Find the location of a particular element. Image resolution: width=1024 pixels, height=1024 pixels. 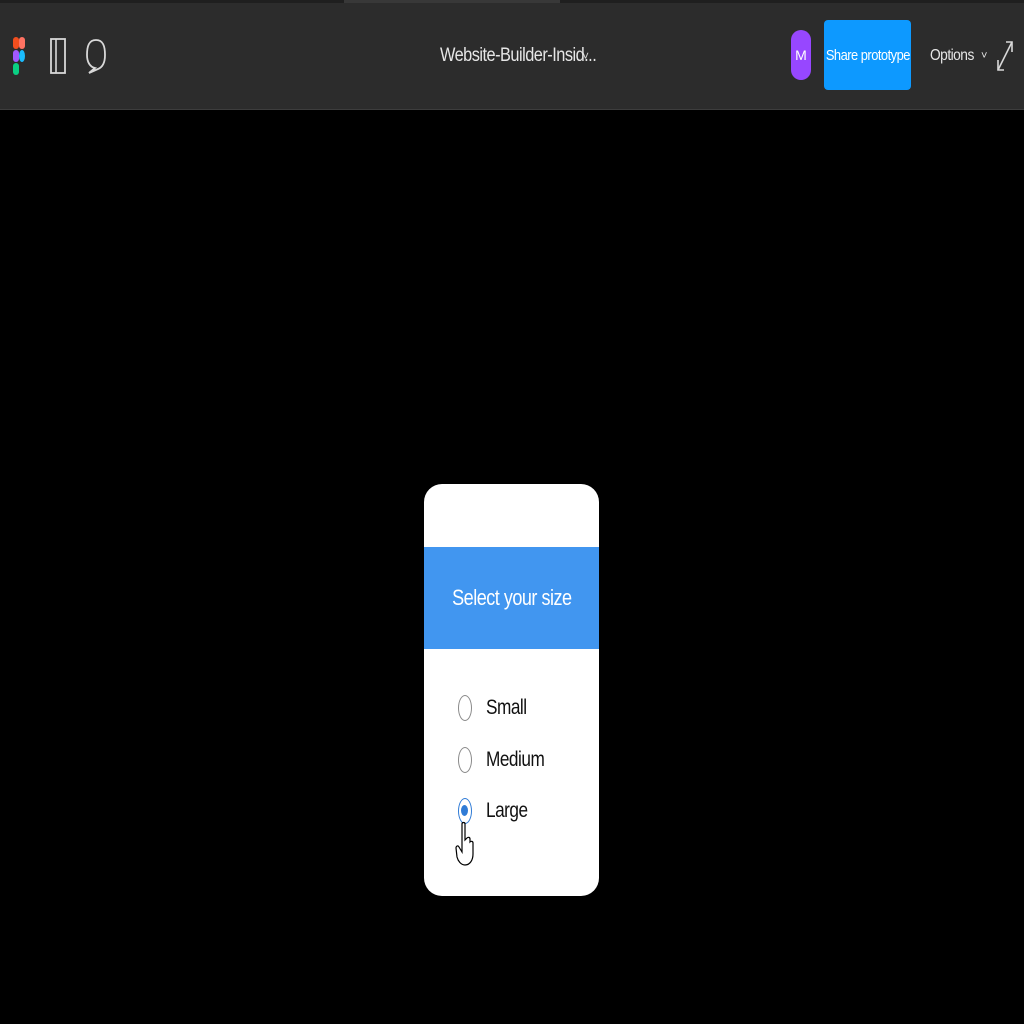

active-tab-indicator is located at coordinates (452, 1).